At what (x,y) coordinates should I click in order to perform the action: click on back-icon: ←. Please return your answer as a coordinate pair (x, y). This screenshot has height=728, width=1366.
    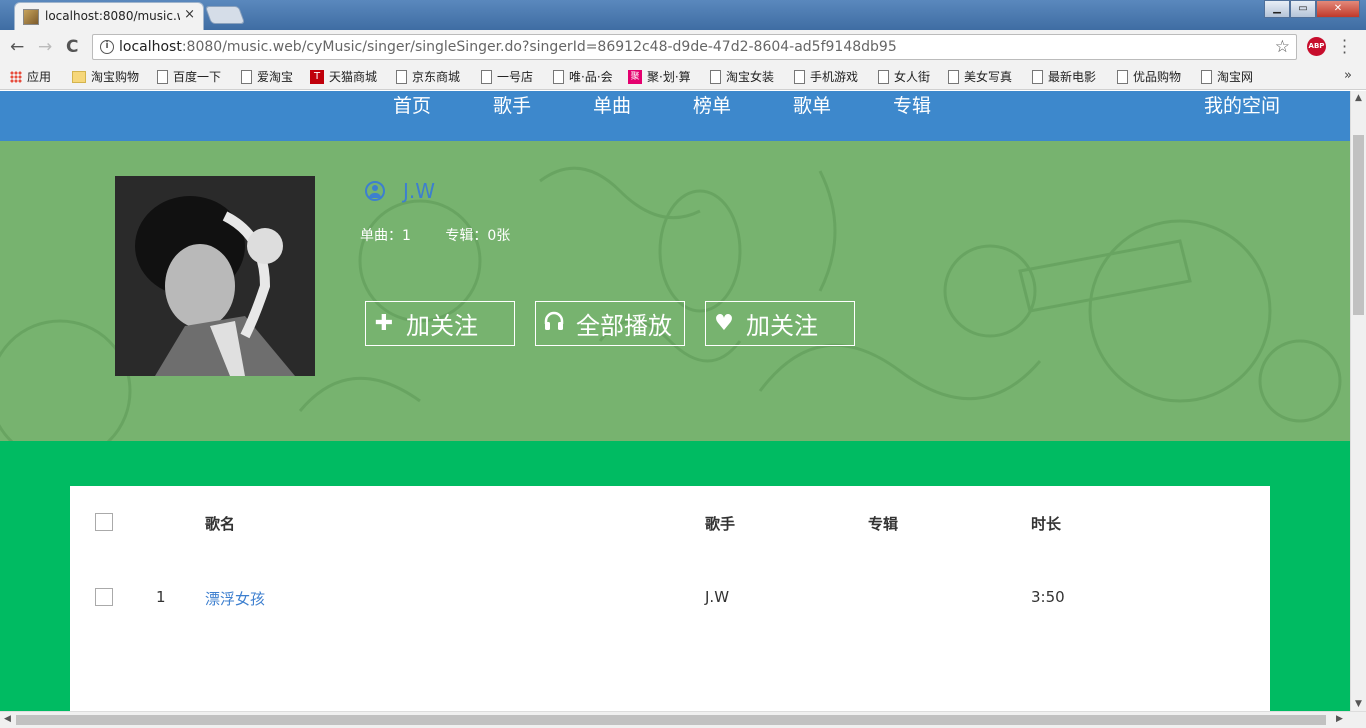
    Looking at the image, I should click on (17, 47).